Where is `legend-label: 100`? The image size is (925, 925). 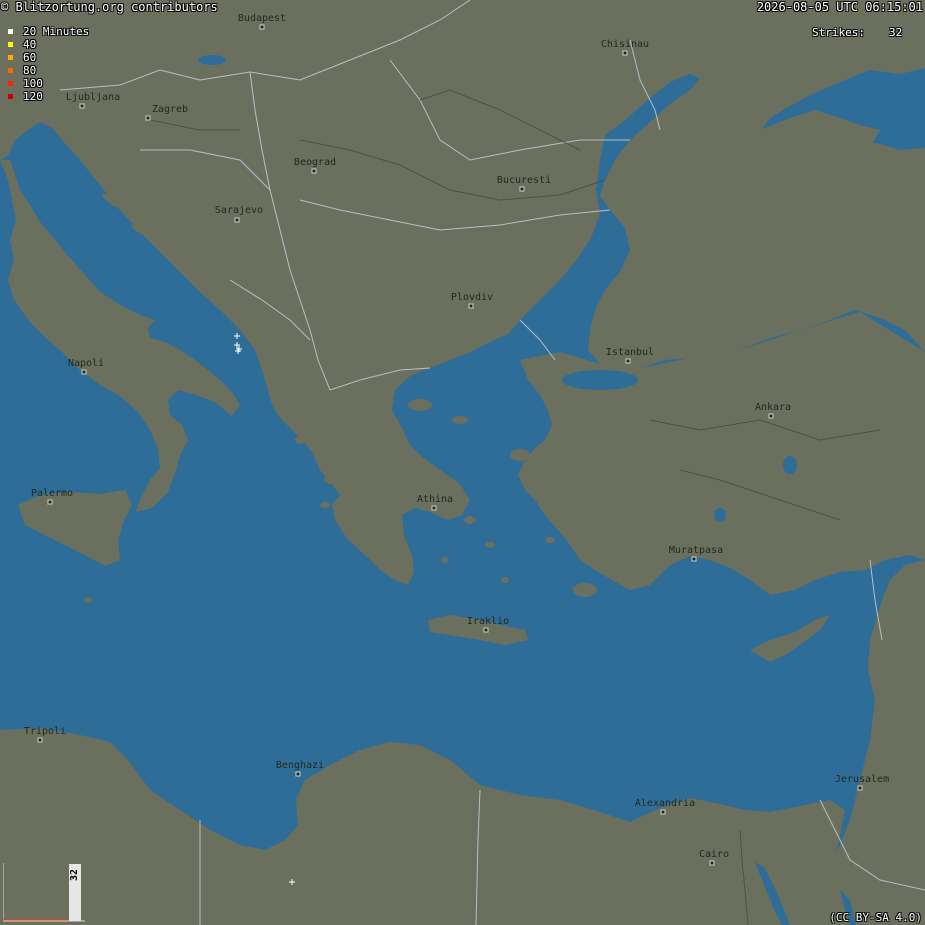
legend-label: 100 is located at coordinates (33, 83).